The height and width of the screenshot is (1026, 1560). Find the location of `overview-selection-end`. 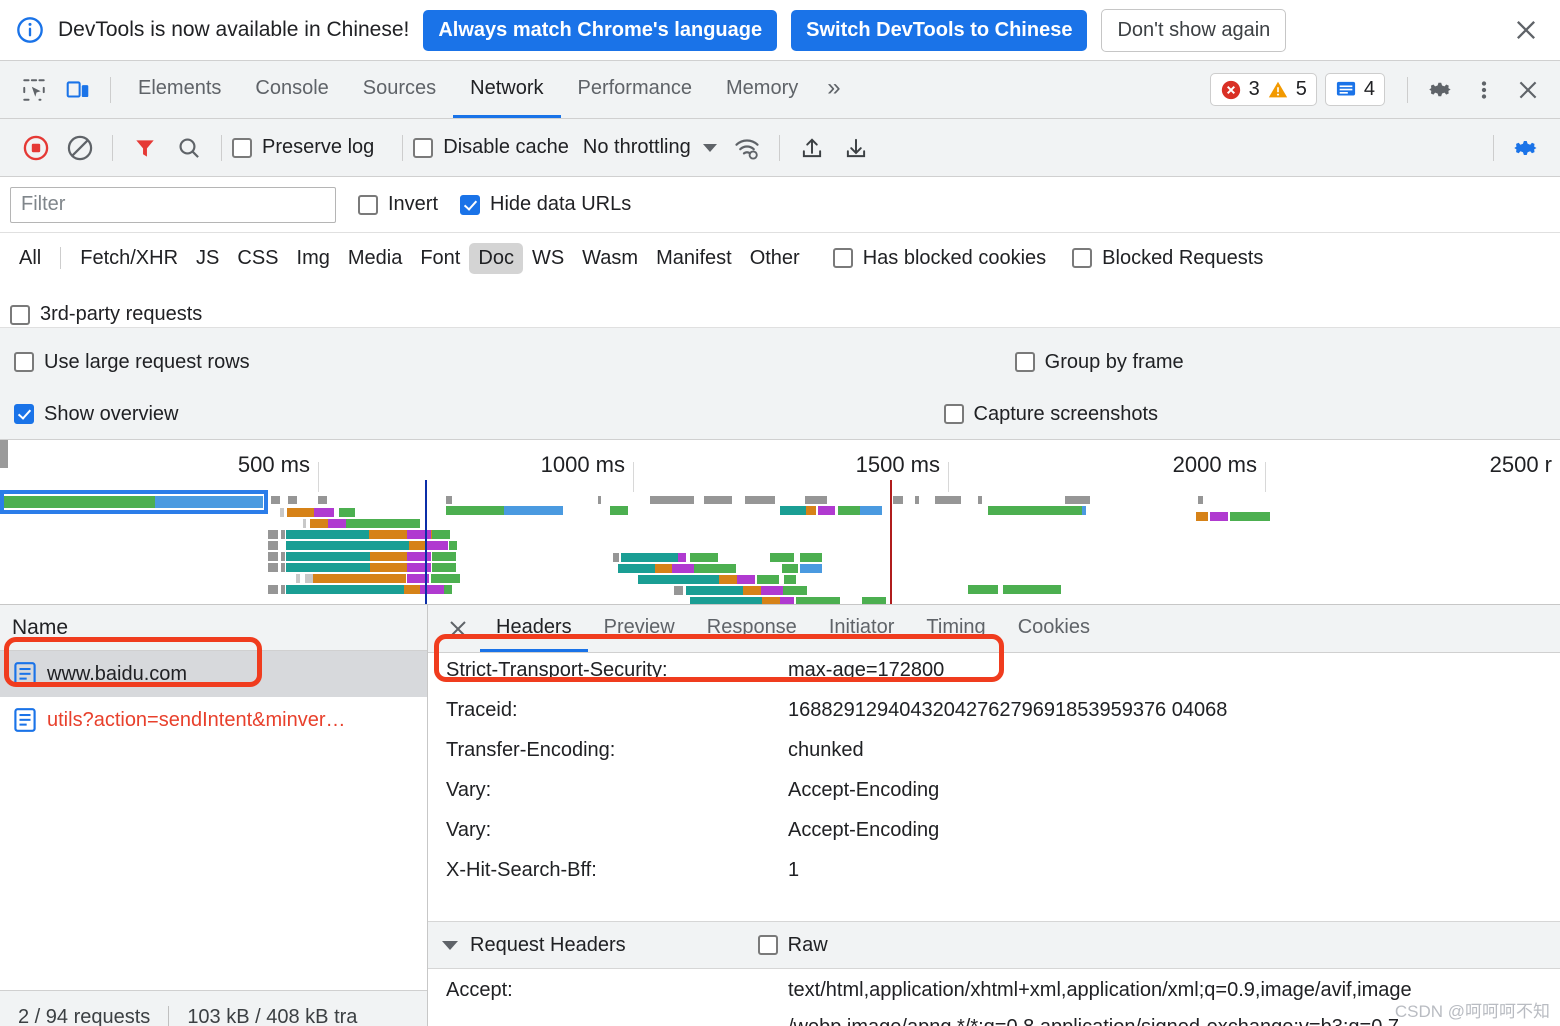

overview-selection-end is located at coordinates (891, 542).